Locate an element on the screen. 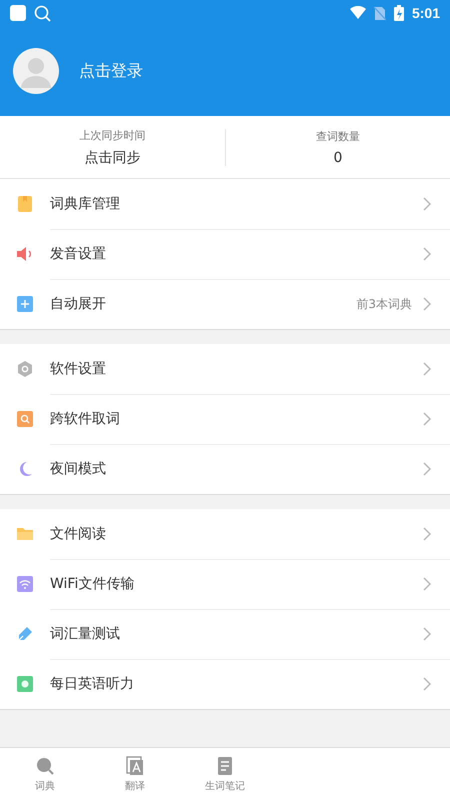 The width and height of the screenshot is (450, 800). book-icon is located at coordinates (25, 204).